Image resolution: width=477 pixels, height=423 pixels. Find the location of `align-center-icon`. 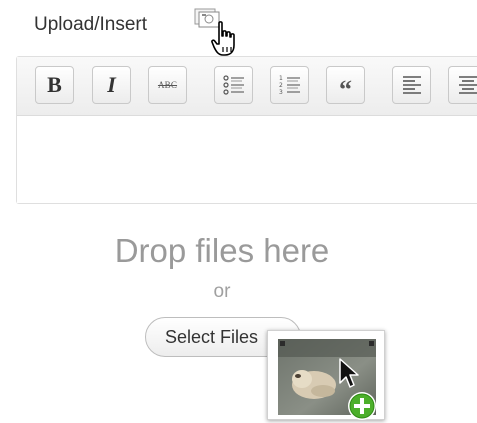

align-center-icon is located at coordinates (467, 85).